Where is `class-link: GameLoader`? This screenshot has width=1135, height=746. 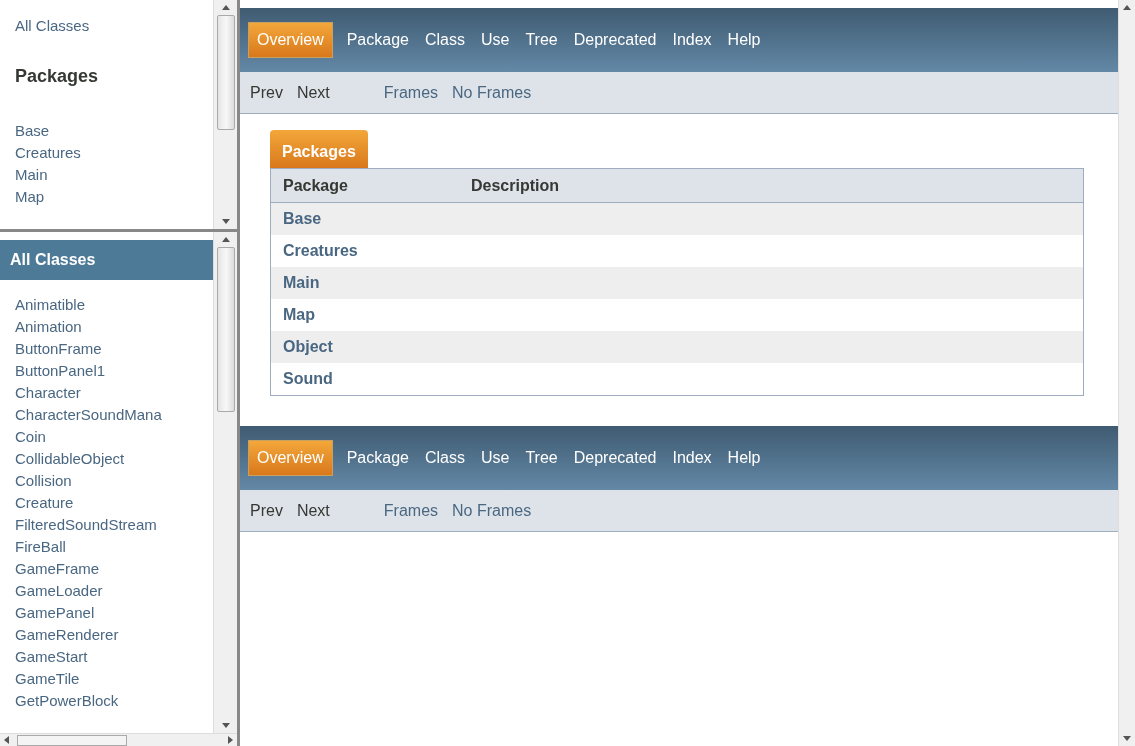 class-link: GameLoader is located at coordinates (106, 590).